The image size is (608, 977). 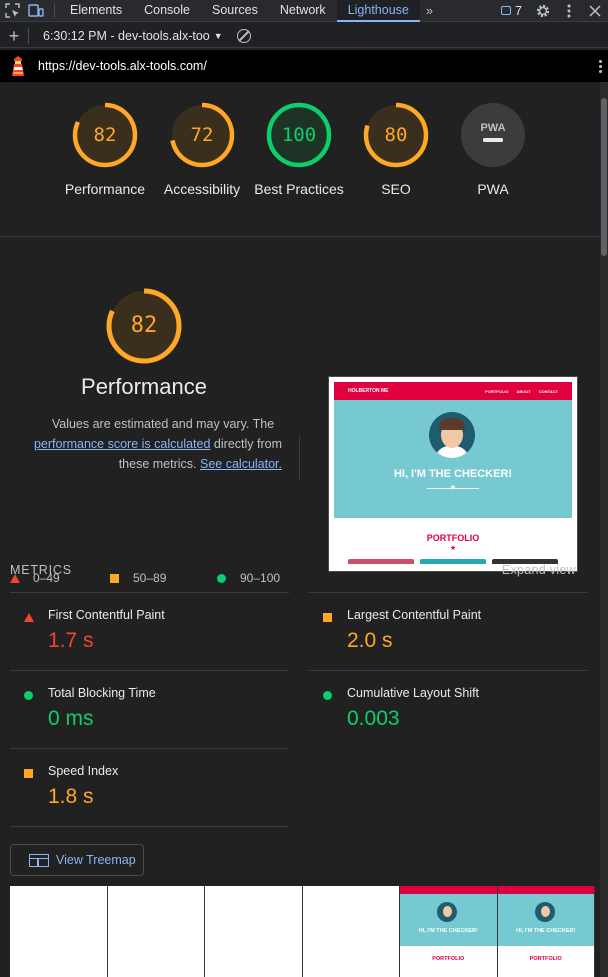 I want to click on gauge-ring: 82, so click(x=105, y=135).